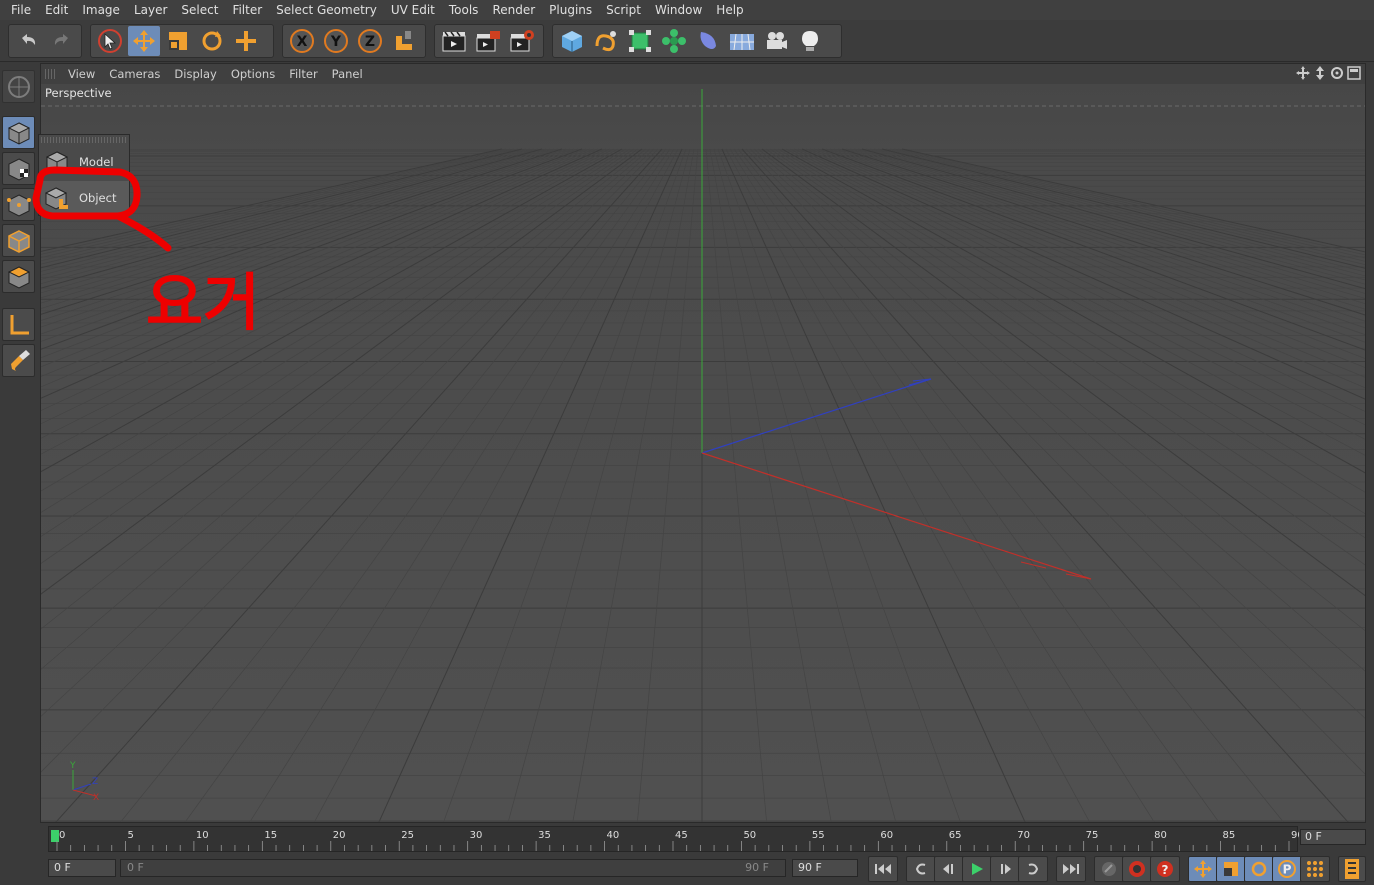  I want to click on floor-icon, so click(742, 41).